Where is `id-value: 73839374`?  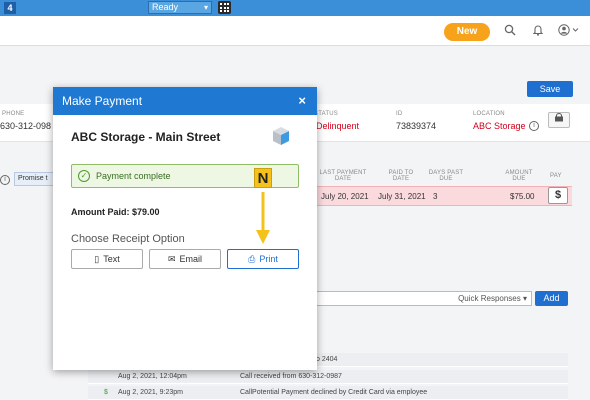 id-value: 73839374 is located at coordinates (416, 126).